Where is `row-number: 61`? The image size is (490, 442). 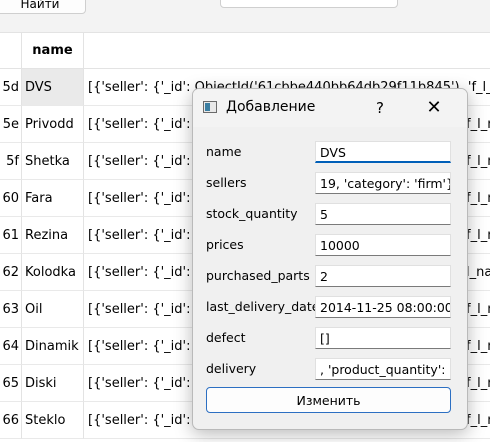 row-number: 61 is located at coordinates (11, 235).